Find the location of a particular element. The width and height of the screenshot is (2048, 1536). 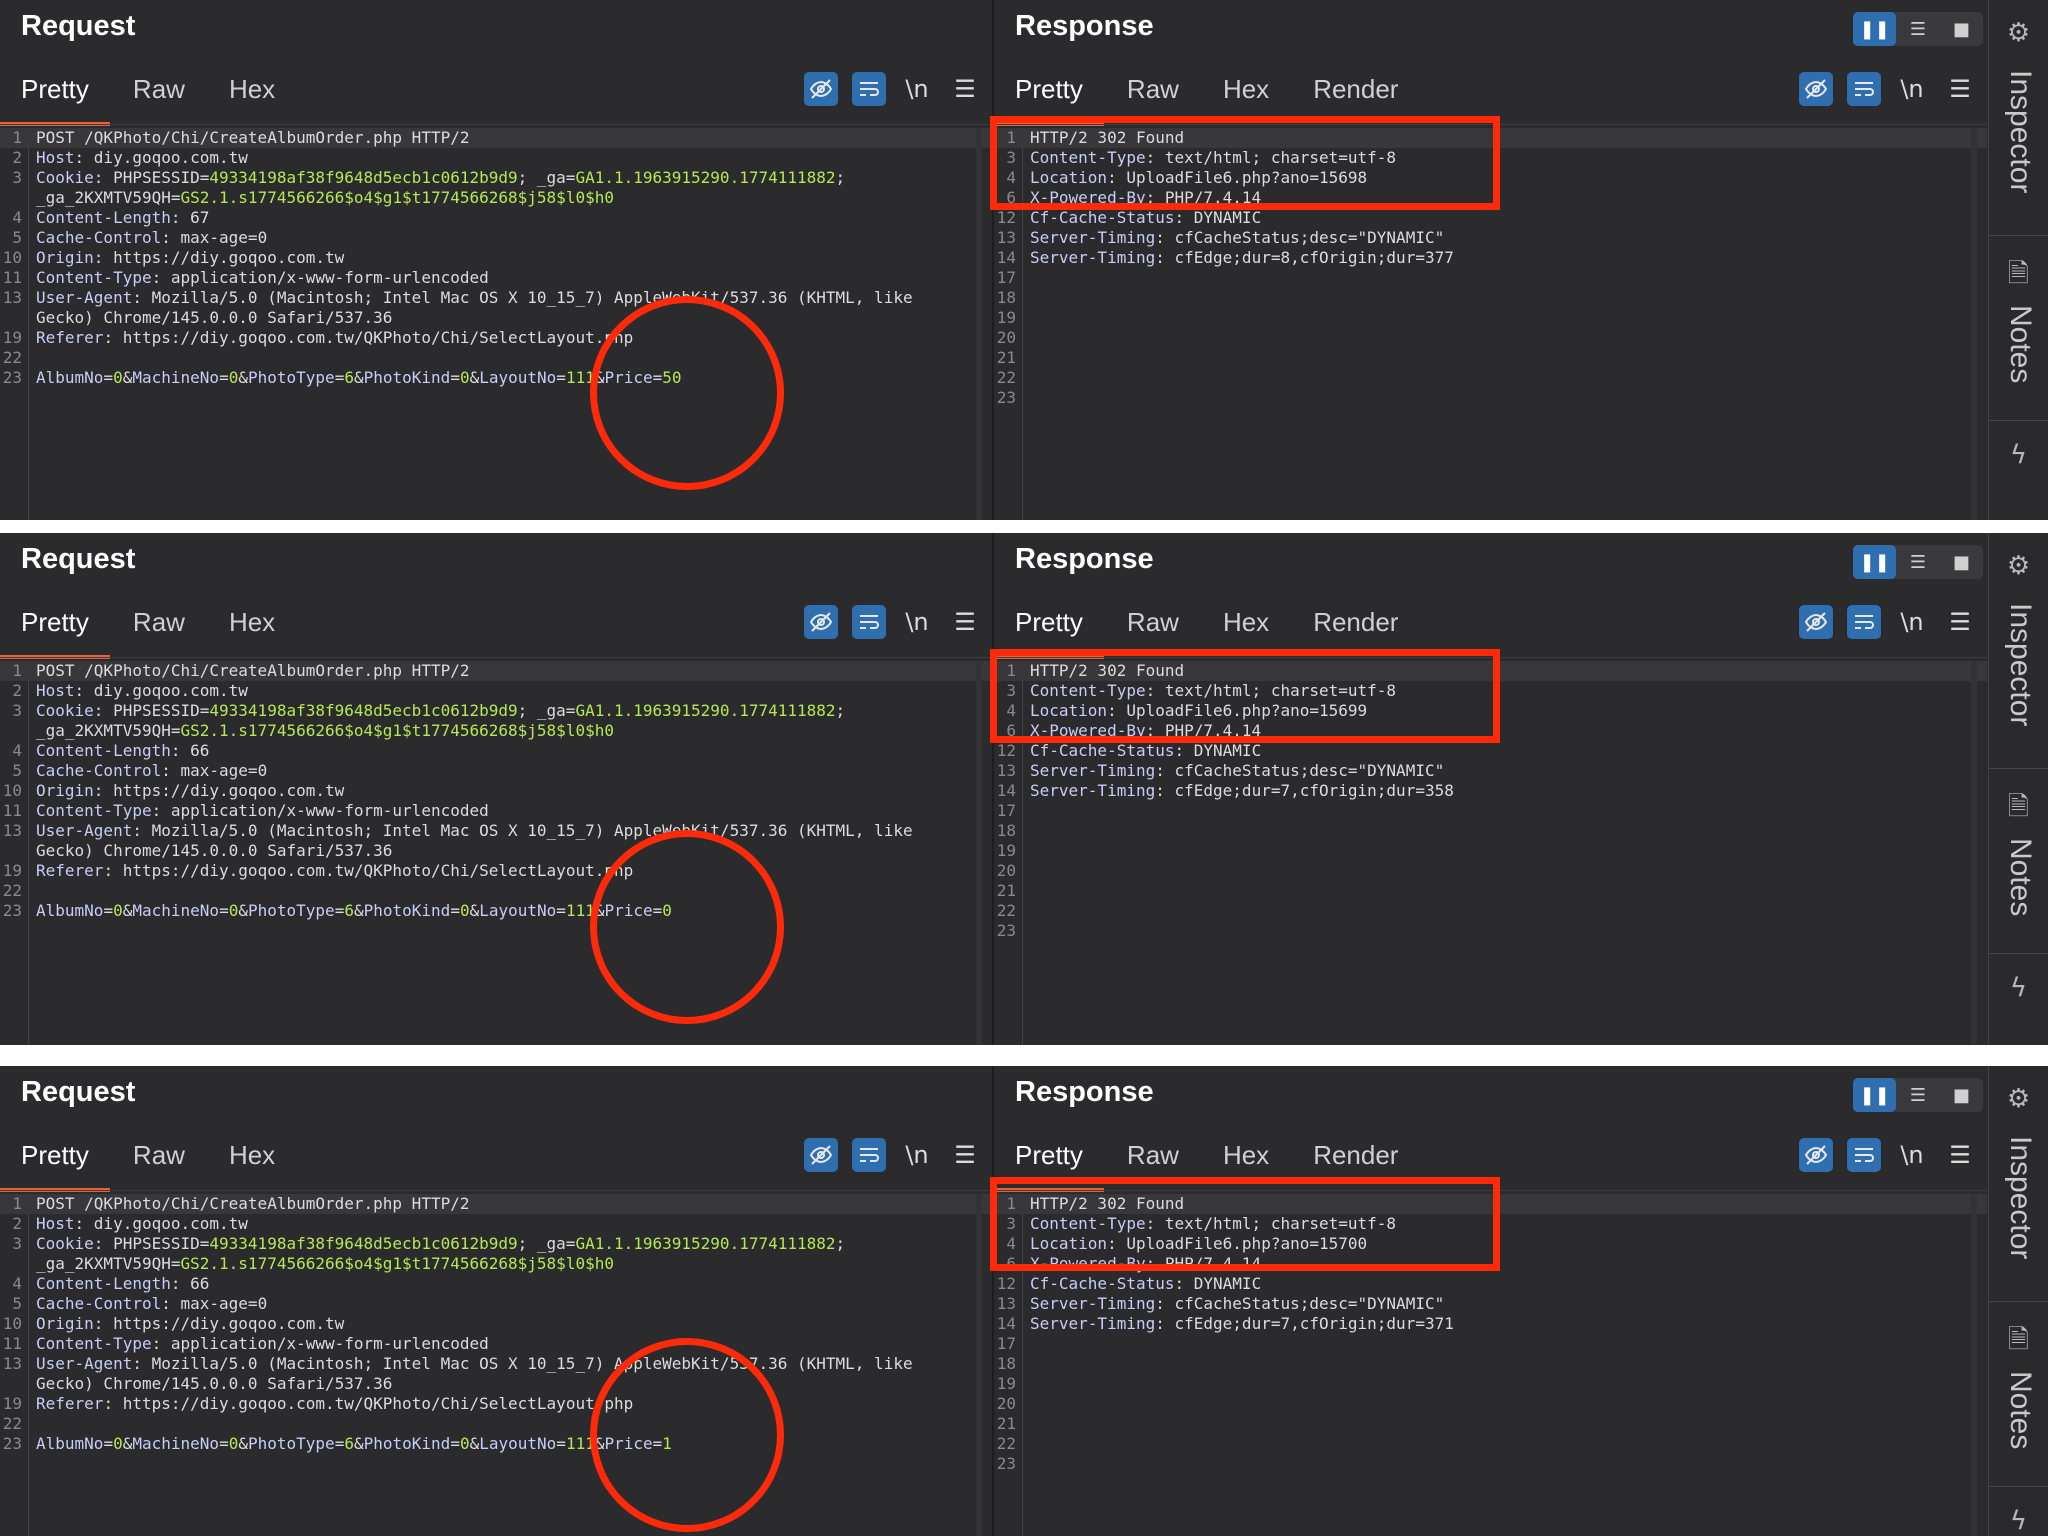

code-line: 19 is located at coordinates (1490, 851).